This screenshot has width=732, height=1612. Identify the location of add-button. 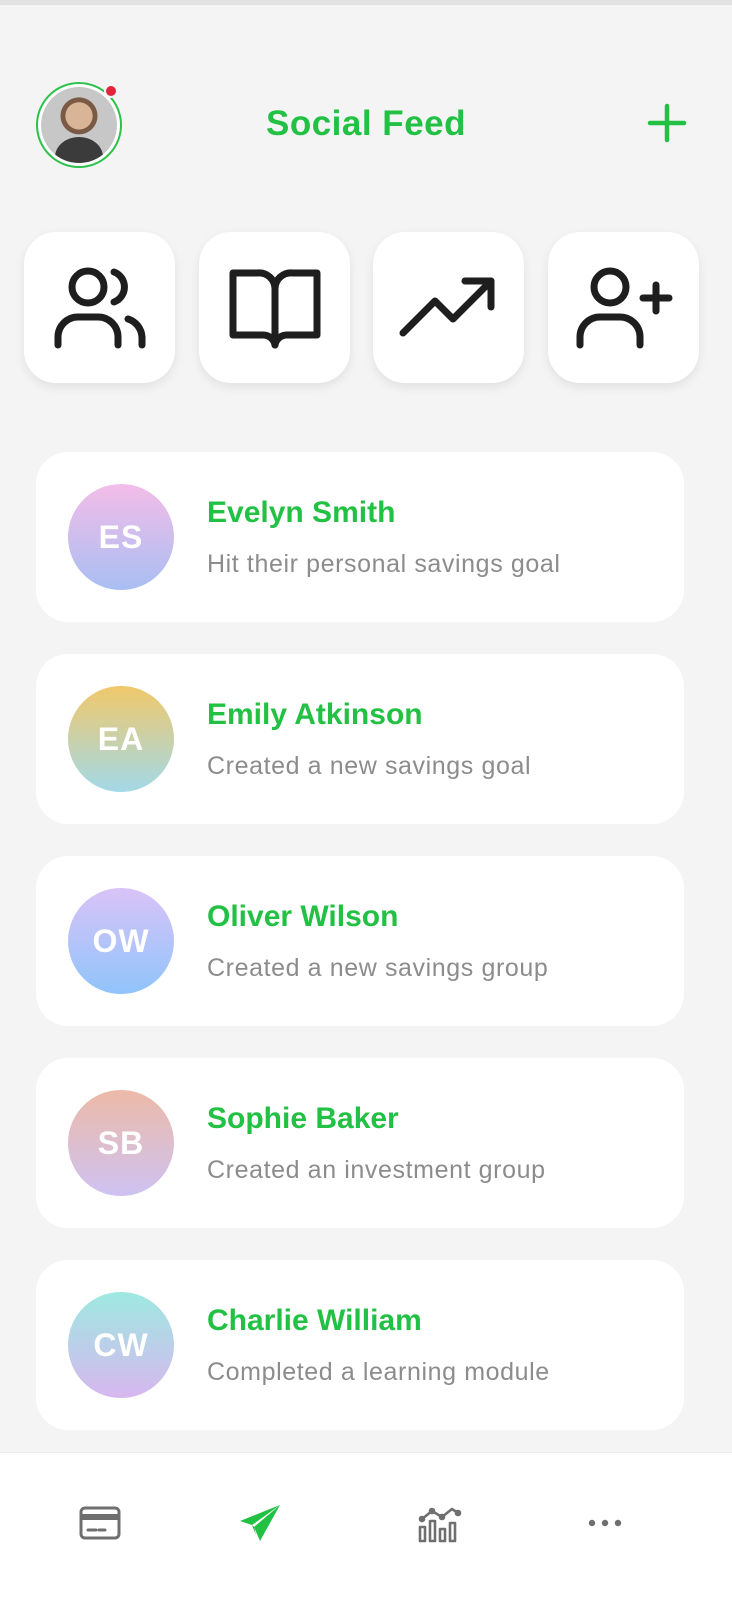
(667, 123).